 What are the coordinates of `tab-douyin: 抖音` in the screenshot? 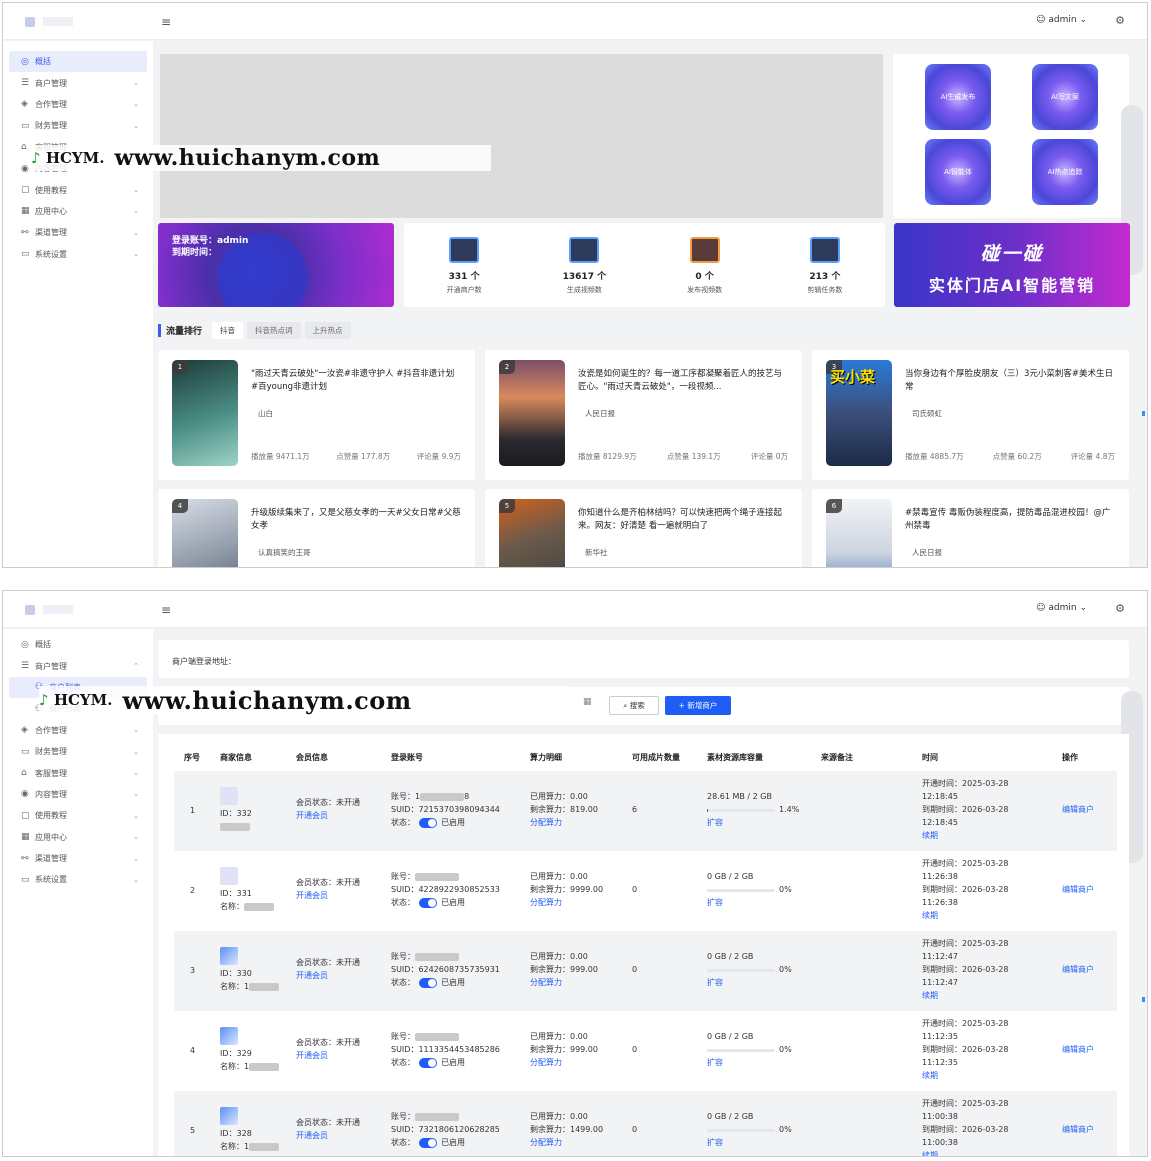 It's located at (228, 330).